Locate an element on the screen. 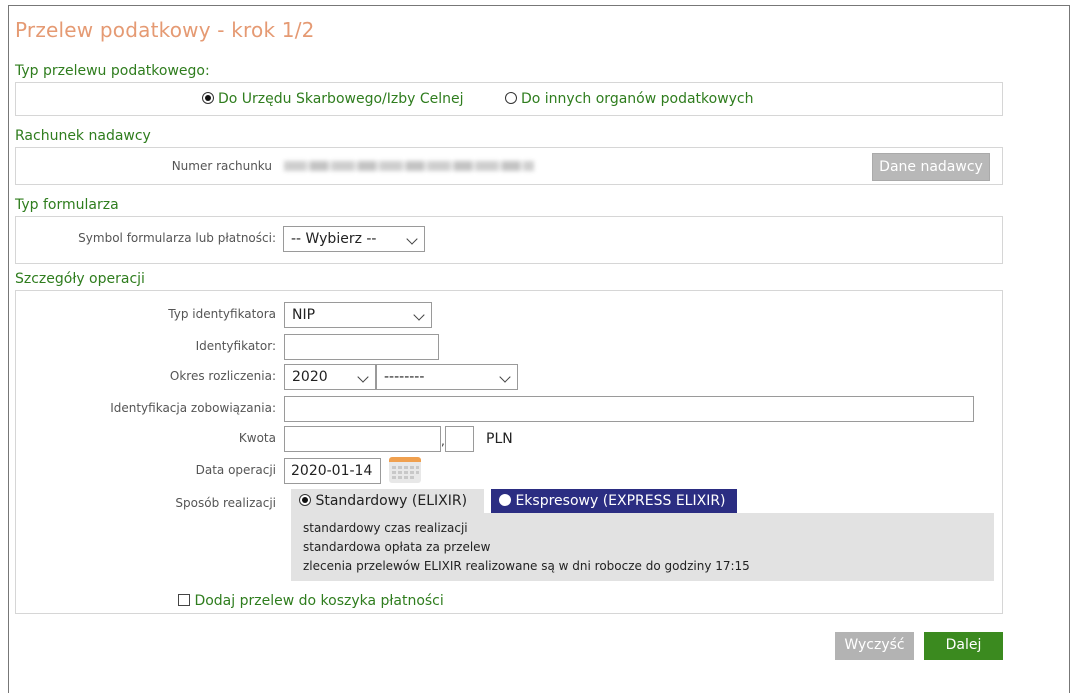  page-title: Przelew podatkowy - krok 1/2 is located at coordinates (165, 30).